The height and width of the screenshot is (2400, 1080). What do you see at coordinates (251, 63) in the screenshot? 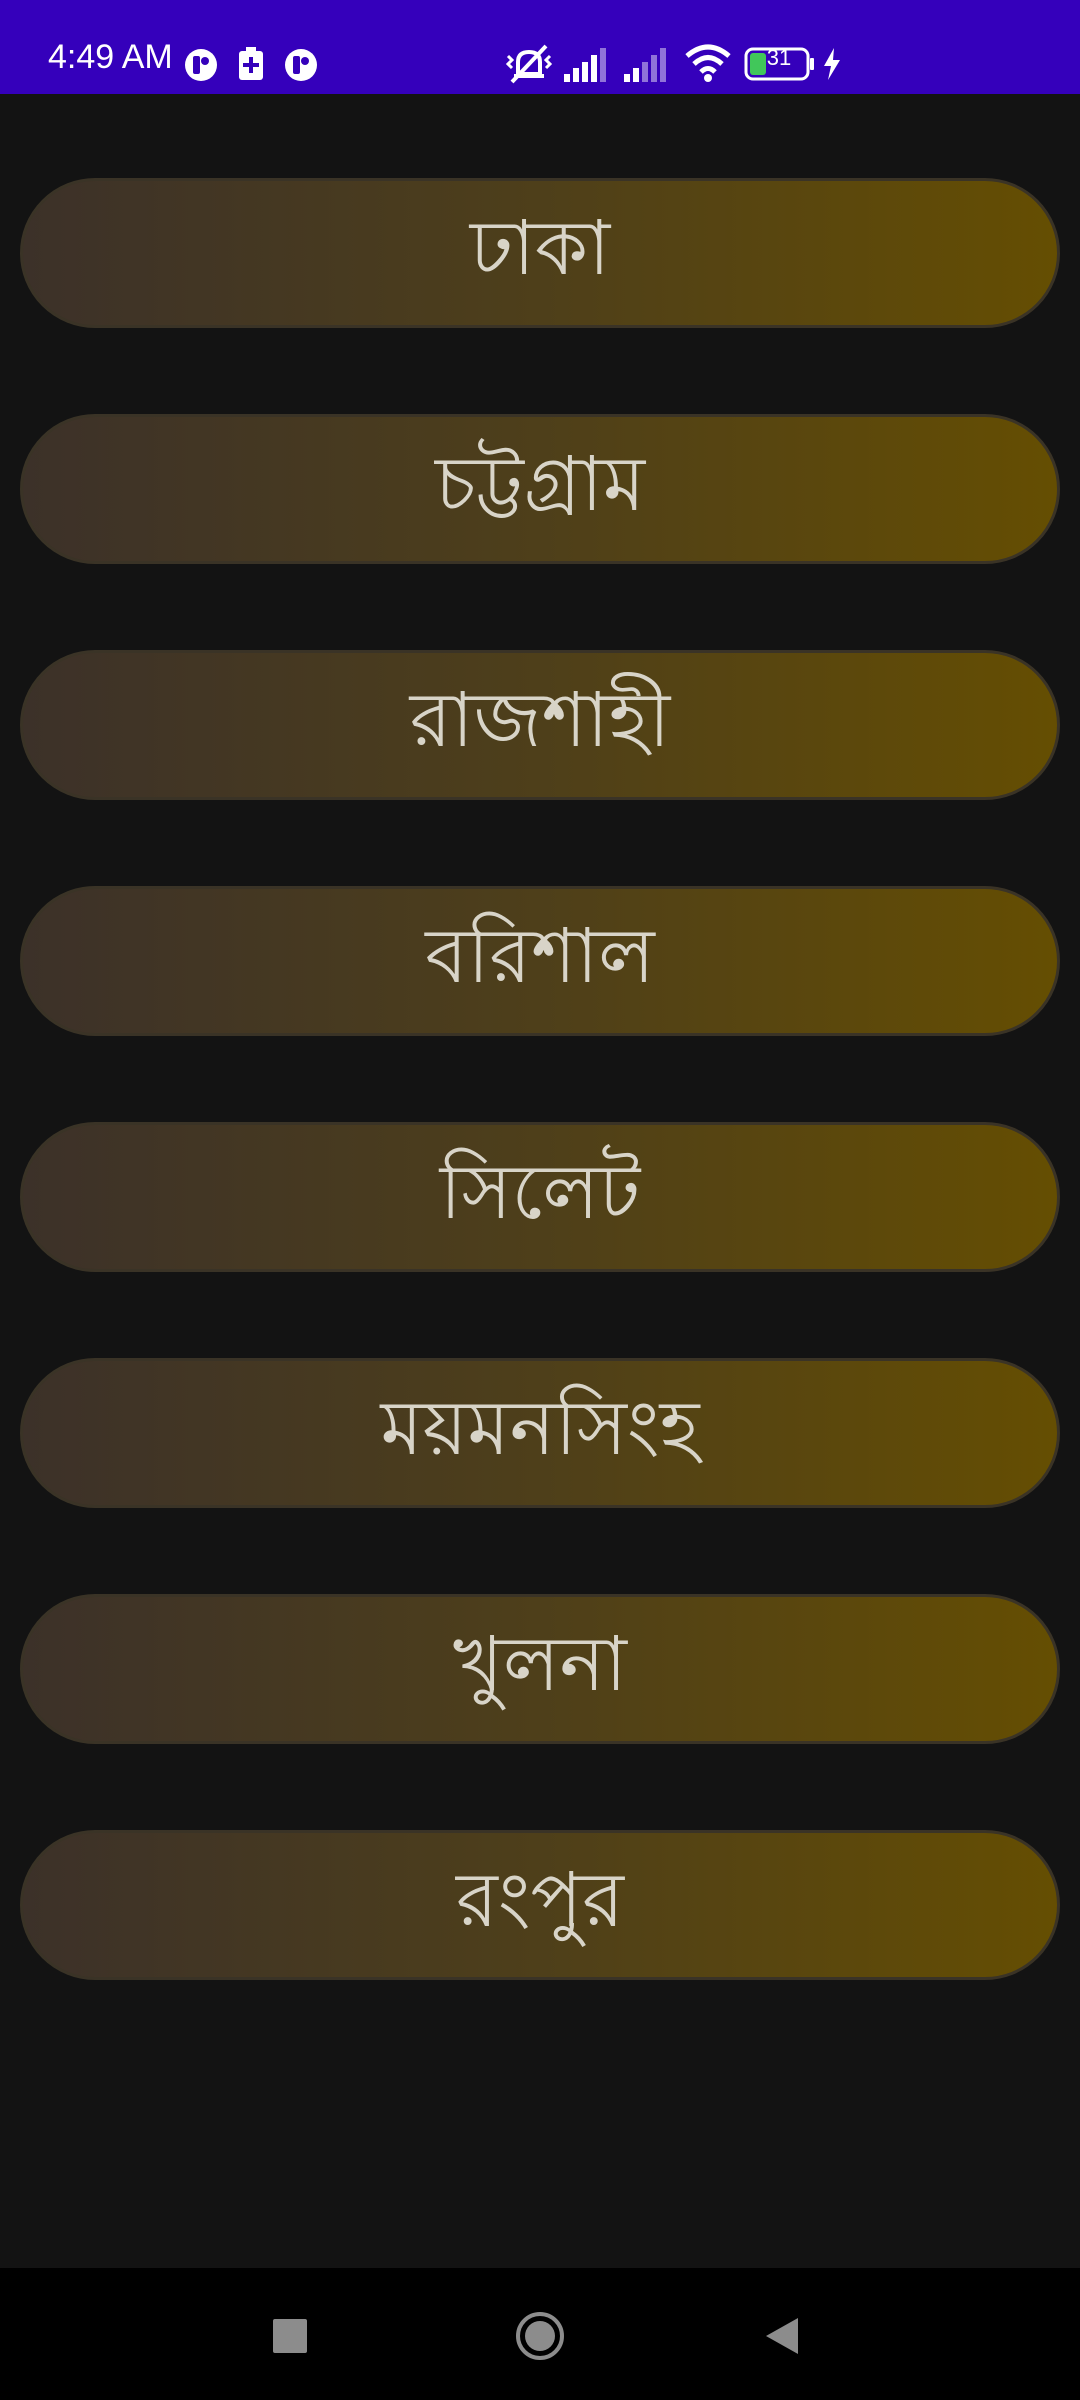
I see `battery-saver-icon` at bounding box center [251, 63].